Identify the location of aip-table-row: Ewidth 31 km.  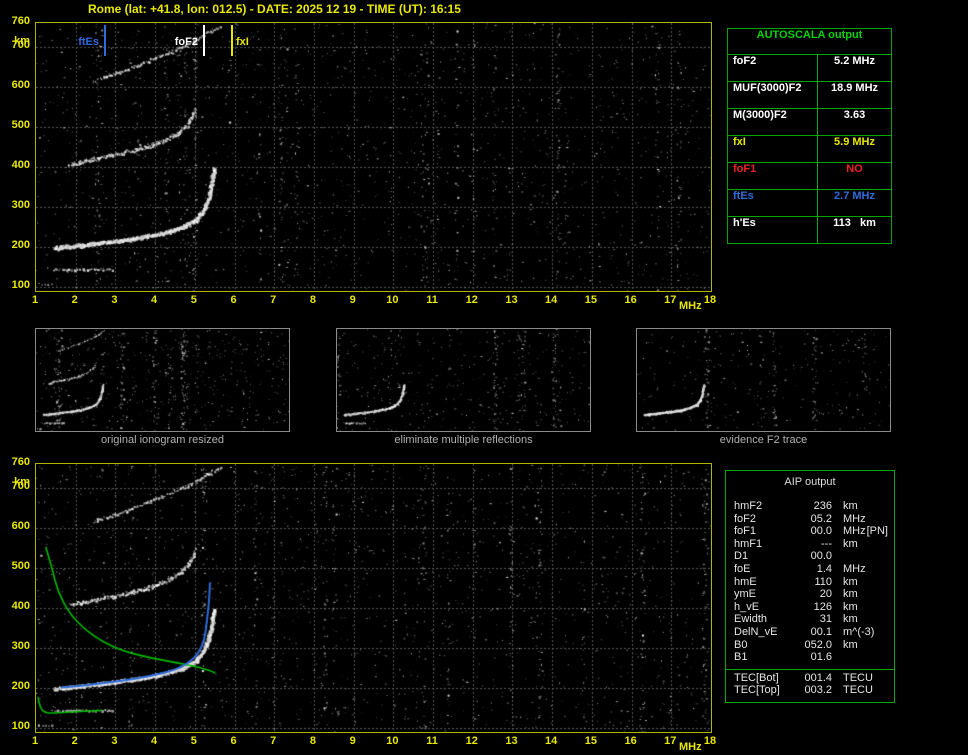
(810, 619).